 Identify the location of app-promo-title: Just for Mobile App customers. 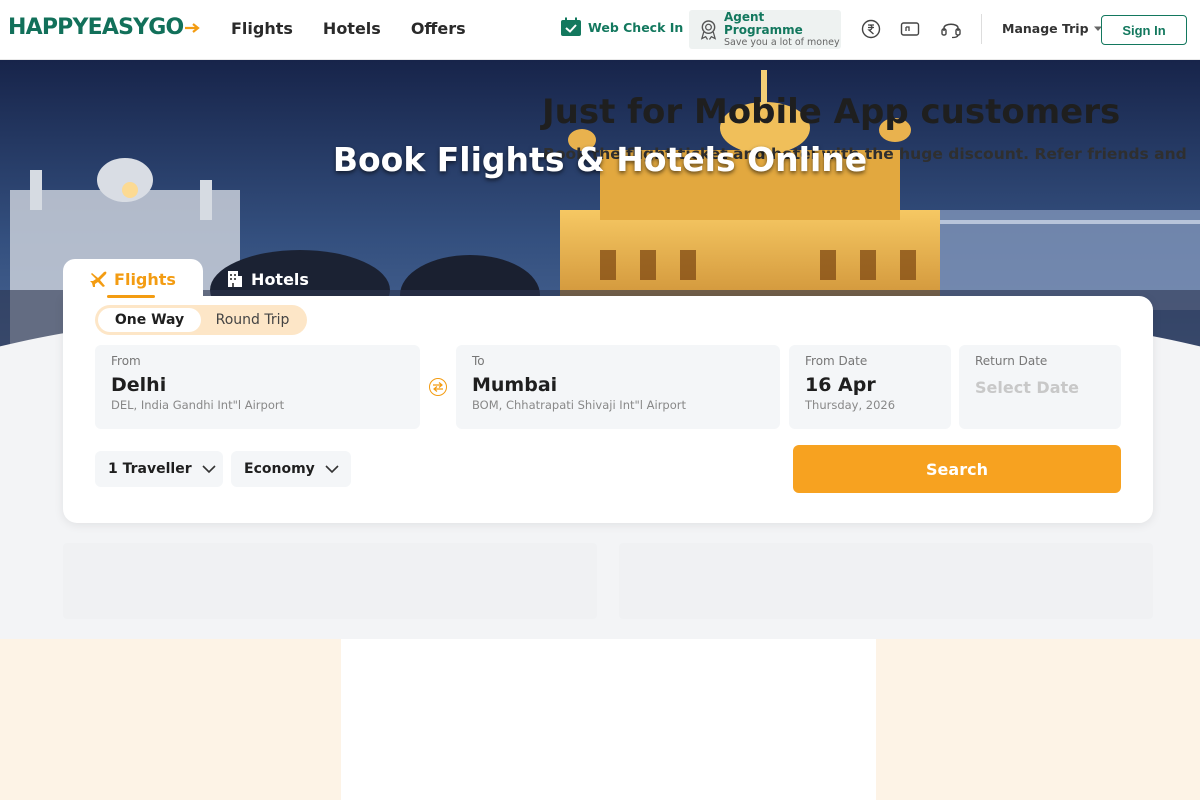
(831, 112).